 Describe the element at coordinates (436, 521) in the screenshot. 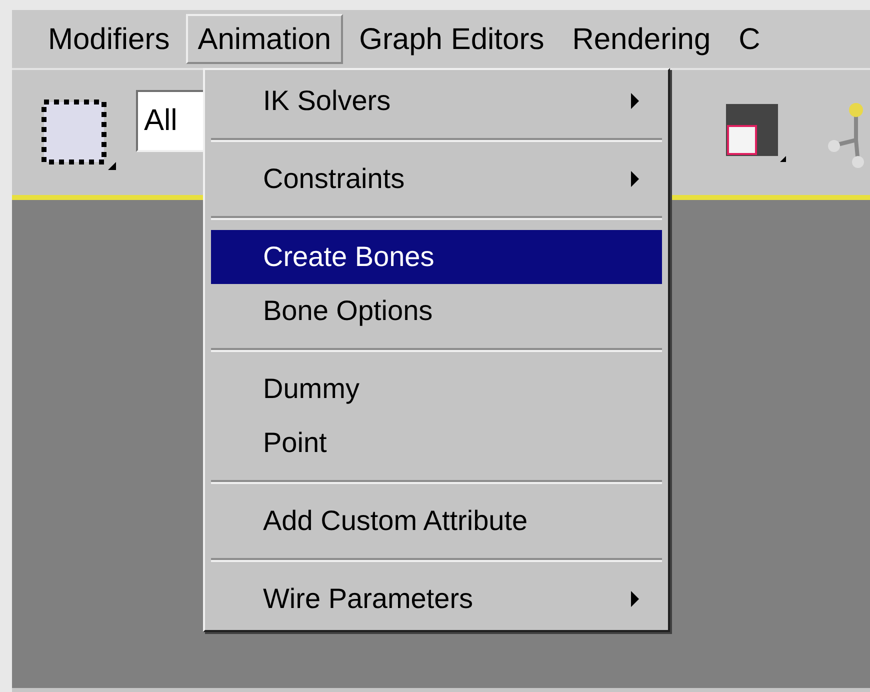

I see `menu-item: Add Custom Attribute` at that location.